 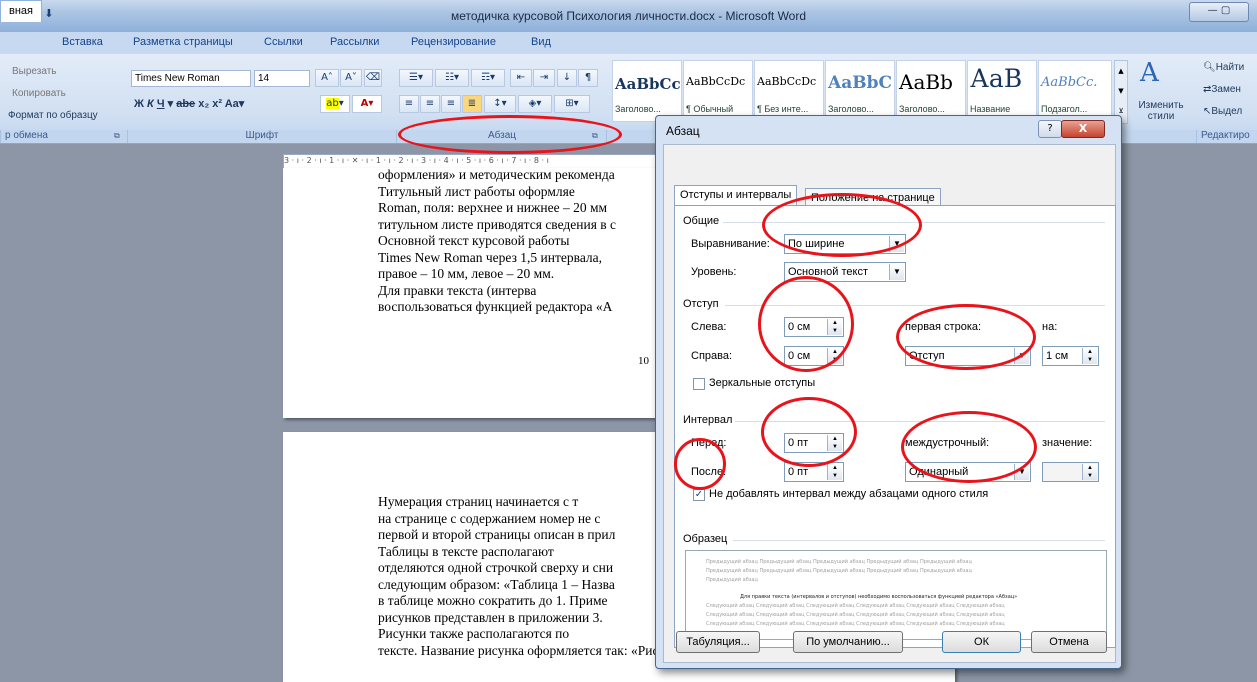 What do you see at coordinates (595, 136) in the screenshot?
I see `paragraph-launcher-icon: ⧉` at bounding box center [595, 136].